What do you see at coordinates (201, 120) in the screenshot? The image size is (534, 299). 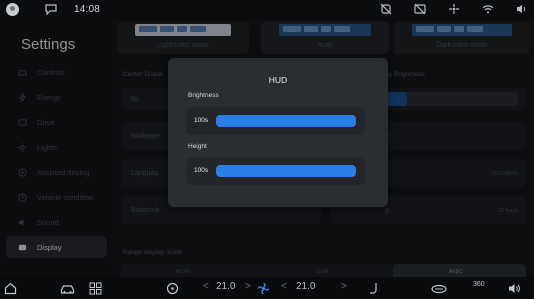 I see `hud-brightness-value: 100s` at bounding box center [201, 120].